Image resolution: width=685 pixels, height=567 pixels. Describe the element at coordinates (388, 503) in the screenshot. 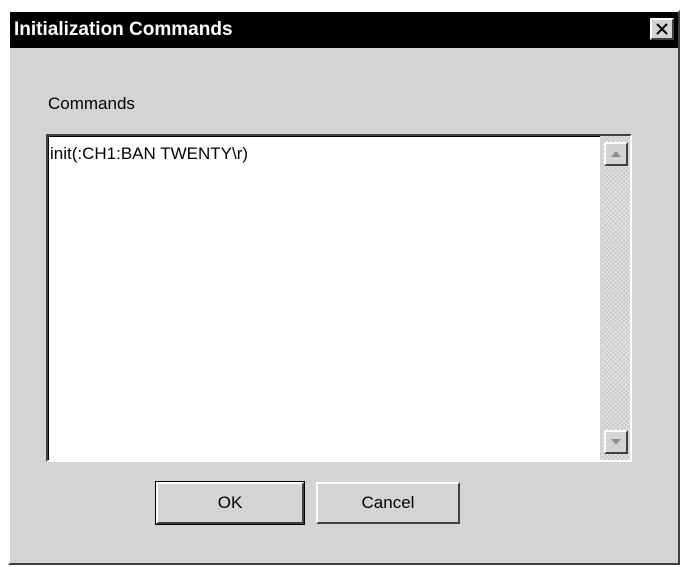

I see `cancel-button: Cancel` at that location.